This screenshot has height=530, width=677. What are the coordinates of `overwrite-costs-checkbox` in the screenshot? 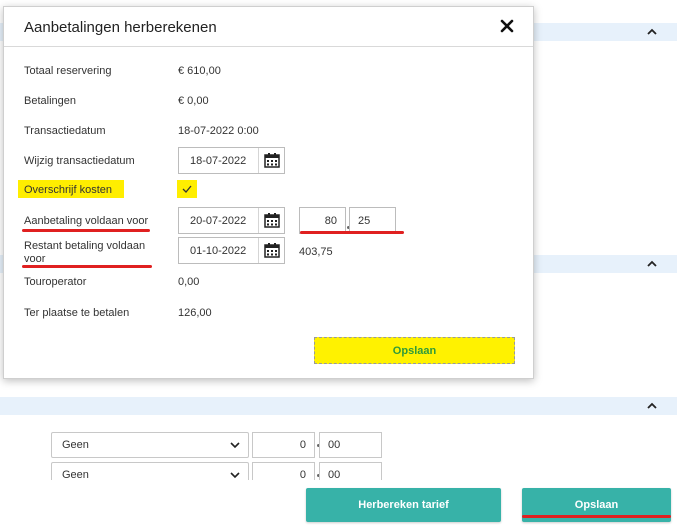 It's located at (187, 189).